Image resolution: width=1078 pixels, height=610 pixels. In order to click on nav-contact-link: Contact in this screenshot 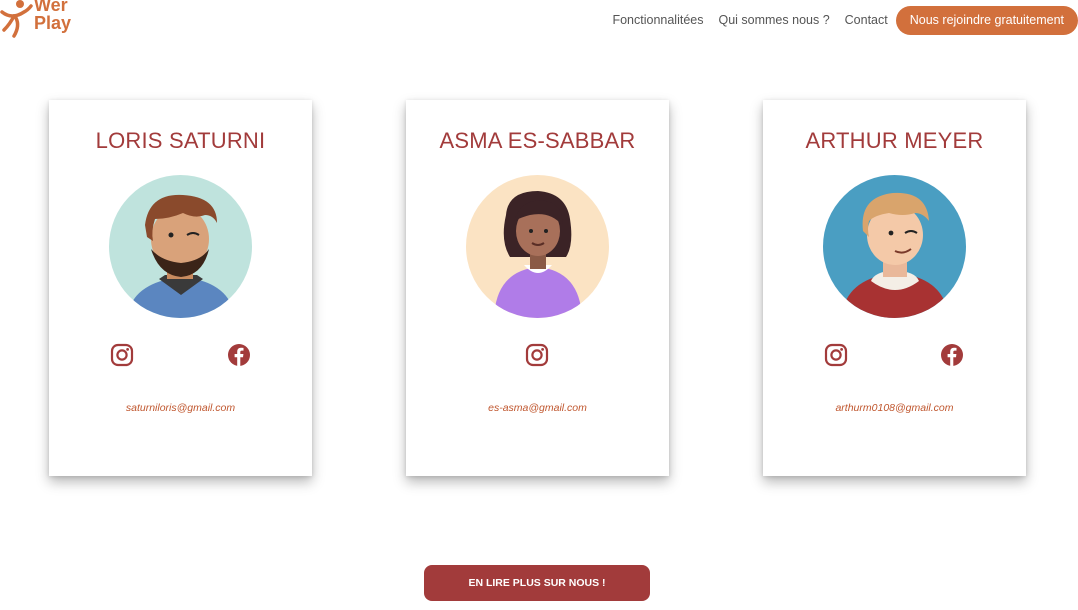, I will do `click(866, 20)`.